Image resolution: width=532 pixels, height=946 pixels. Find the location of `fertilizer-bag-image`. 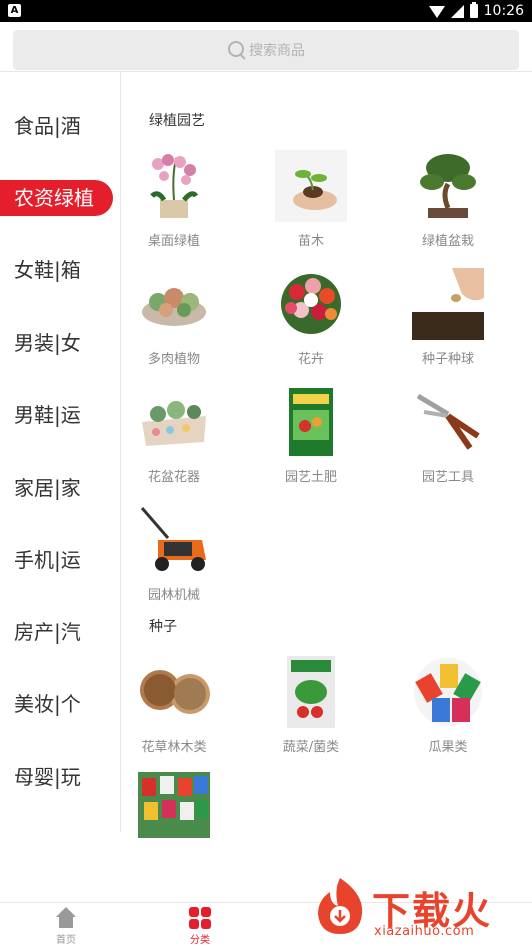

fertilizer-bag-image is located at coordinates (311, 422).